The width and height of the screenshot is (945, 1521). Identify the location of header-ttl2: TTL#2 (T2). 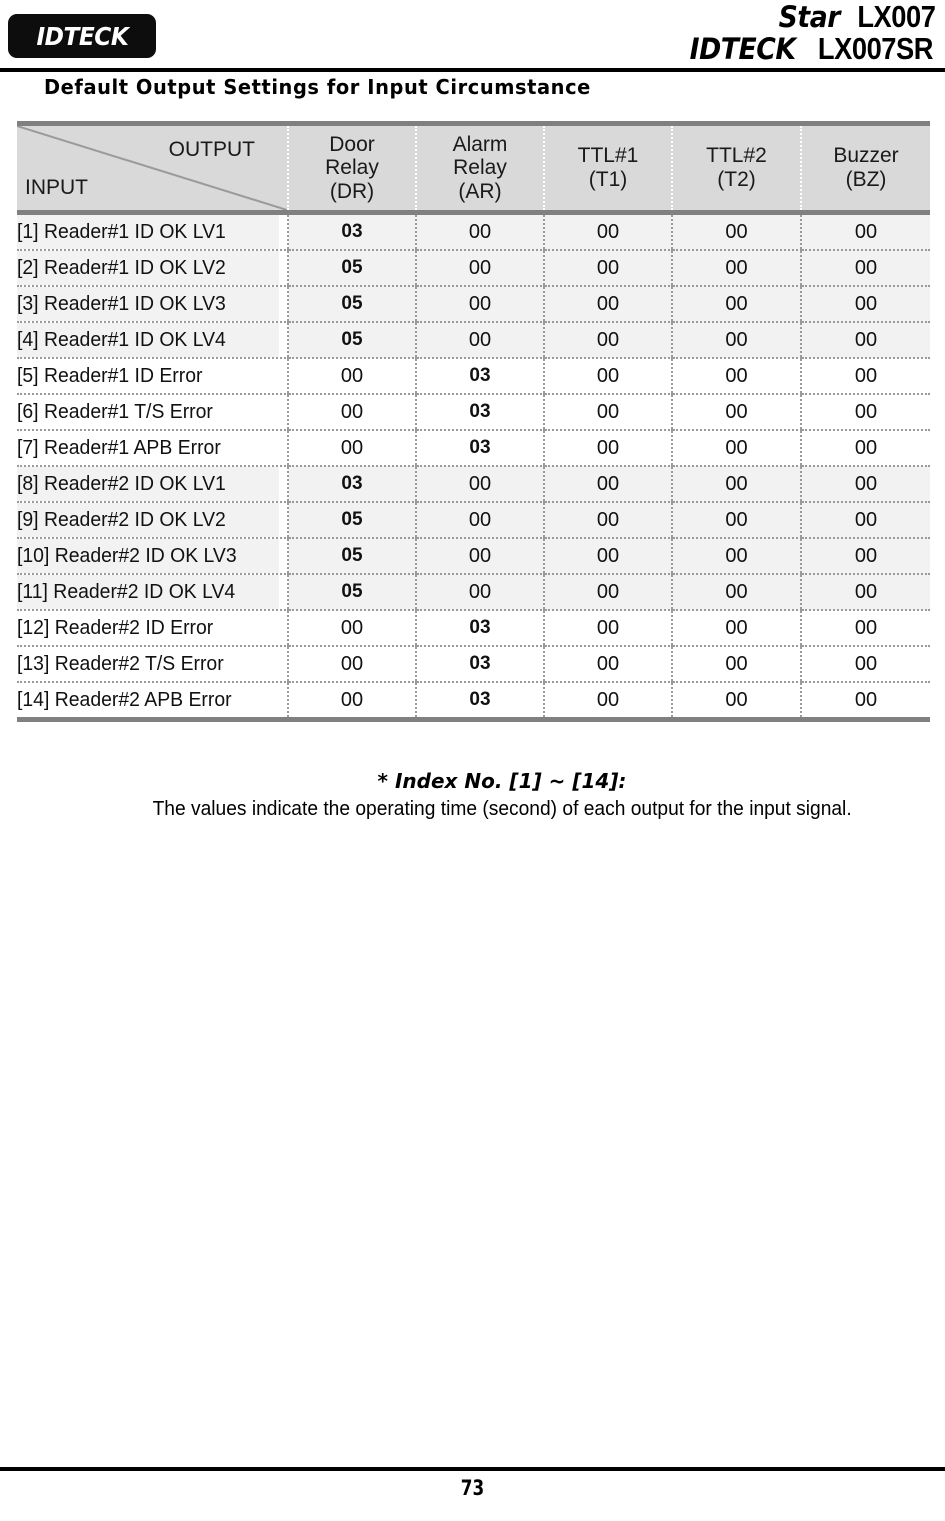
(736, 168).